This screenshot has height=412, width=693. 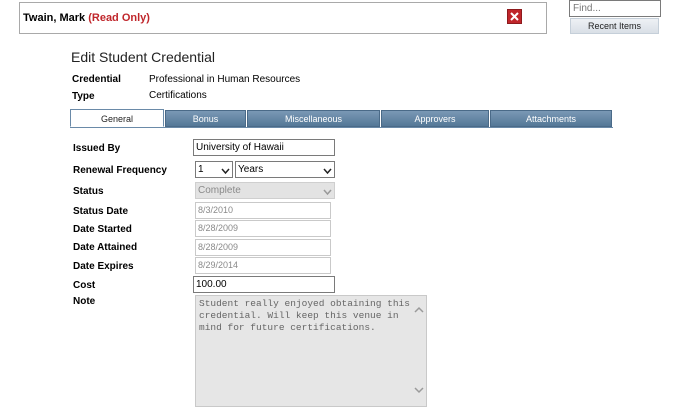 I want to click on student-name: Twain, Mark, so click(x=54, y=18).